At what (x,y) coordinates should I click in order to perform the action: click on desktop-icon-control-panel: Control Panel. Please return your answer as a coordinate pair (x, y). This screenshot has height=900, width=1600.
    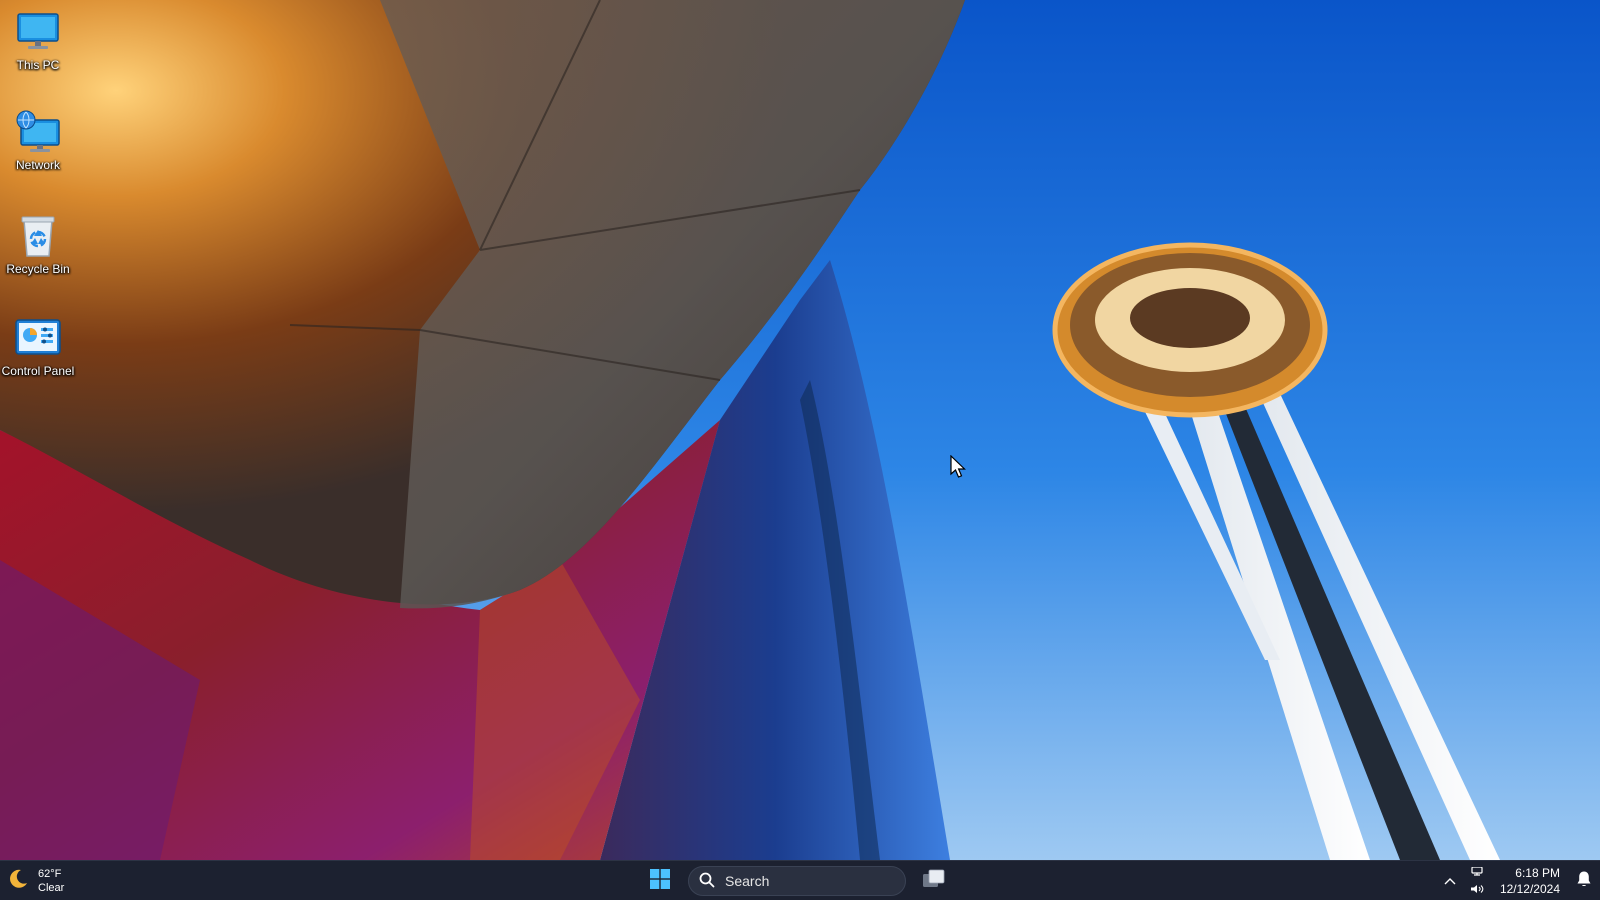
    Looking at the image, I should click on (38, 346).